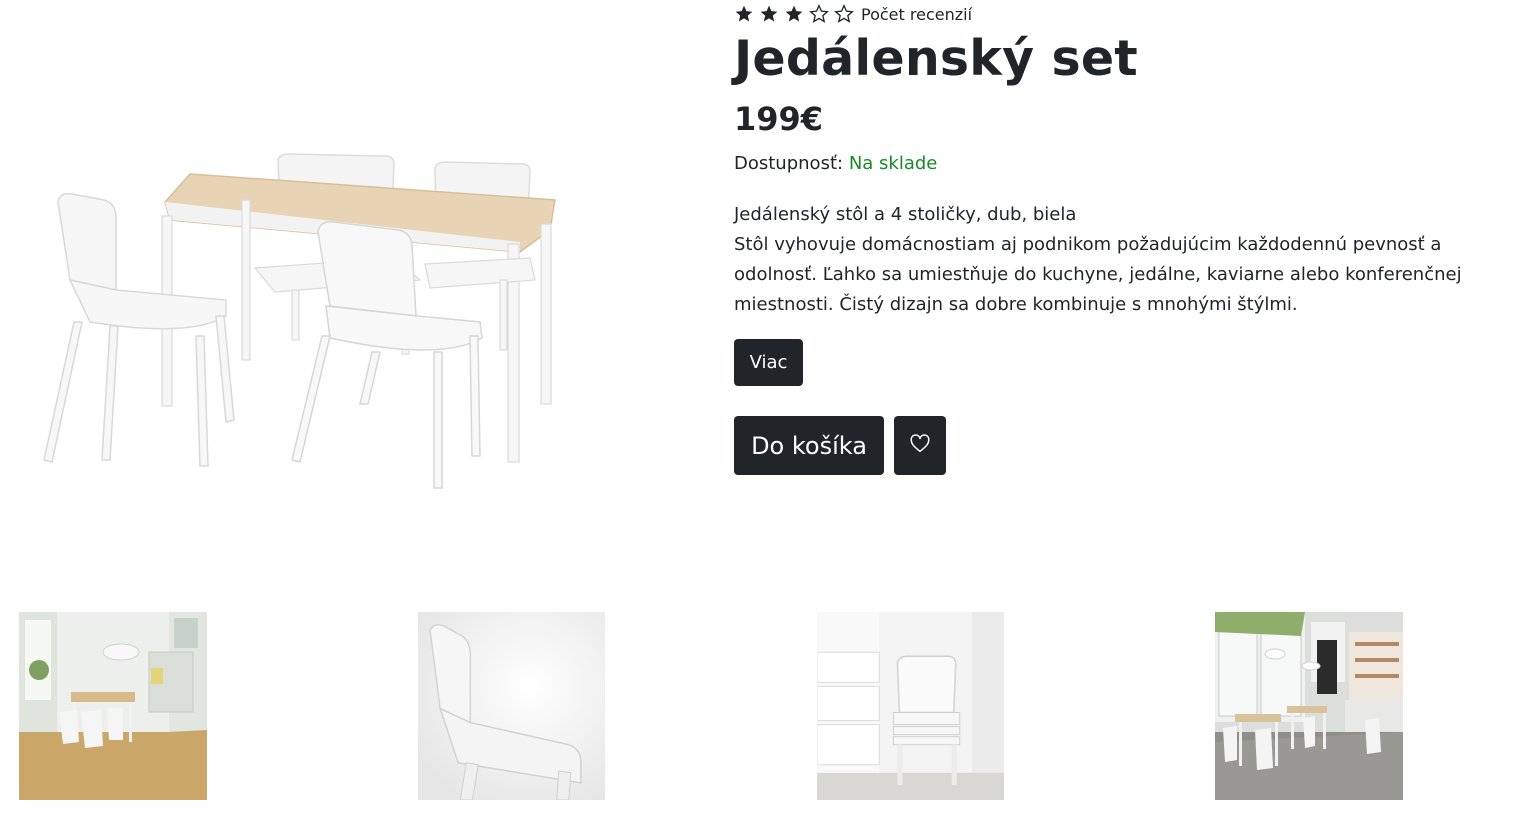  What do you see at coordinates (936, 58) in the screenshot?
I see `product-title: Jedálenský set` at bounding box center [936, 58].